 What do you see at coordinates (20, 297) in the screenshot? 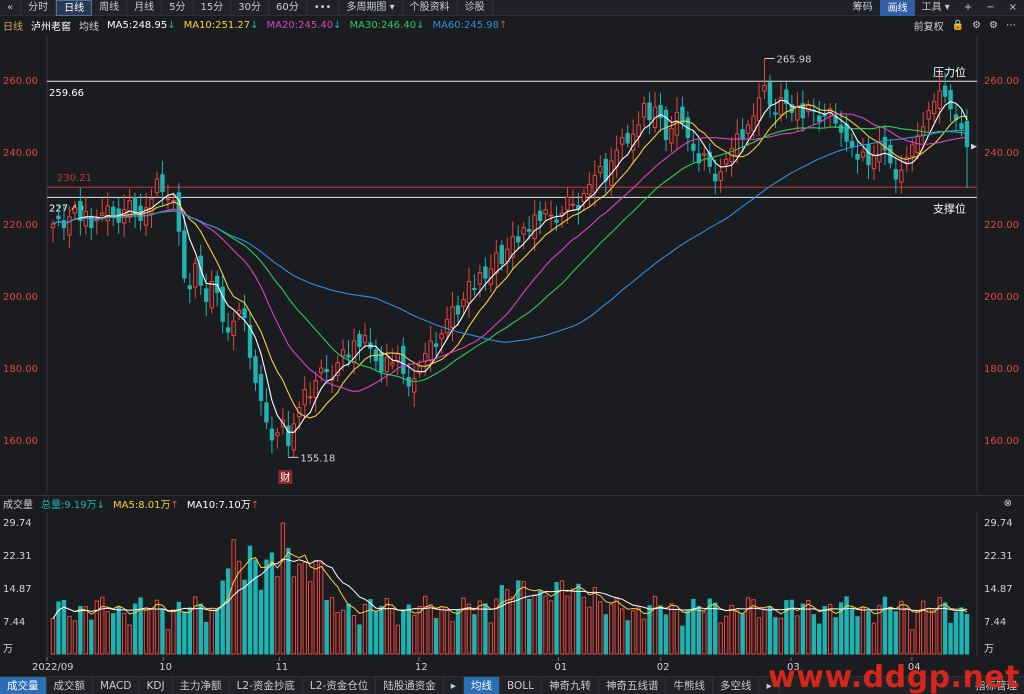
I see `price-tick-left: 200.00` at bounding box center [20, 297].